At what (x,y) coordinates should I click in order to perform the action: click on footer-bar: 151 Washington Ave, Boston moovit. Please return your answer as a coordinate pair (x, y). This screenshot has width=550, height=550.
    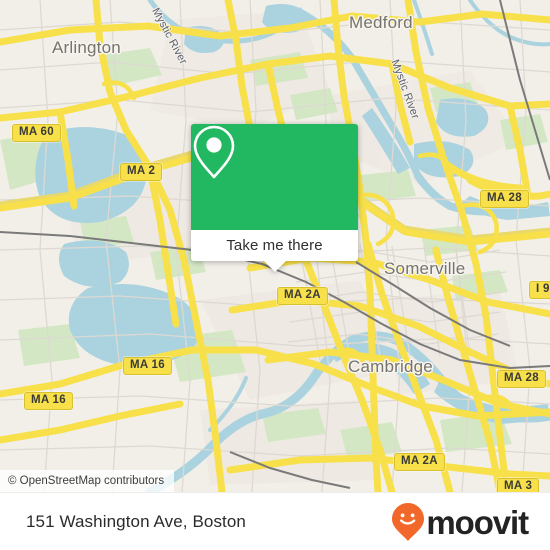
    Looking at the image, I should click on (275, 521).